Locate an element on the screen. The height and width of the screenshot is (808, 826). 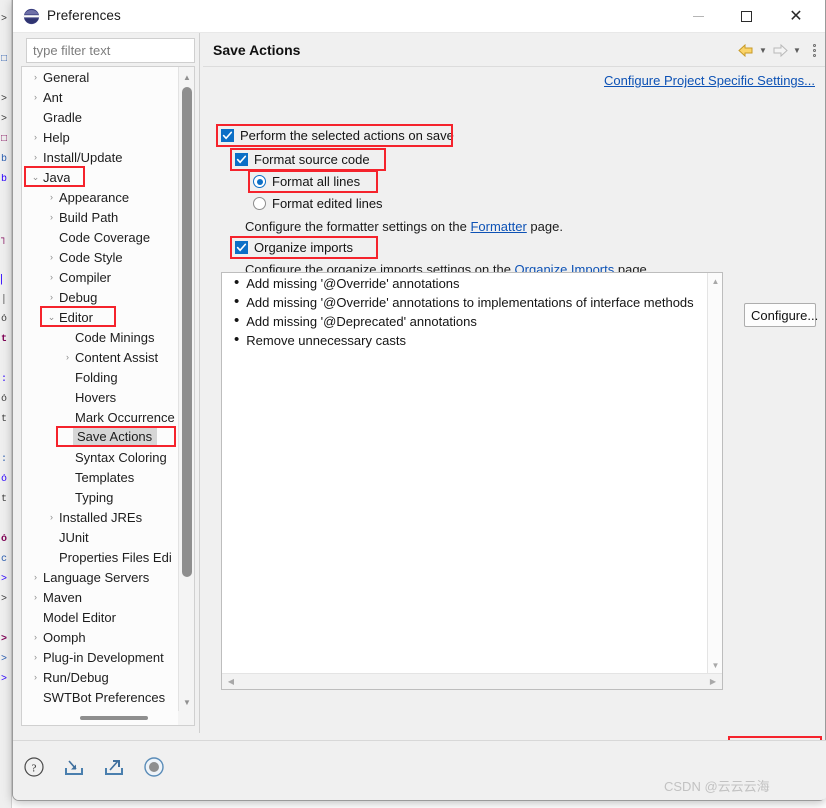
sidebar-item-mark-occurrence: Mark Occurrence is located at coordinates (100, 417).